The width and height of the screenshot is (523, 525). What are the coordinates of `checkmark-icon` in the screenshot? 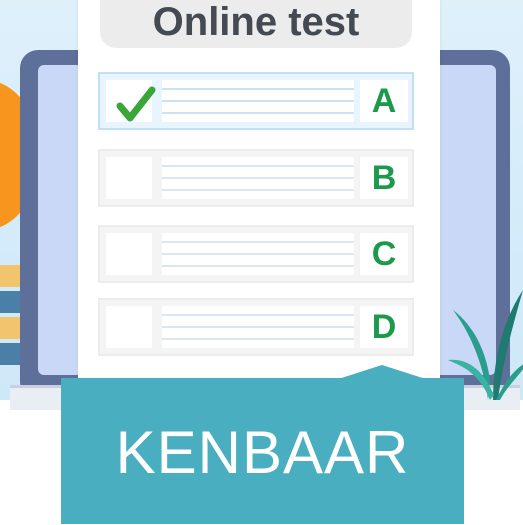 It's located at (136, 104).